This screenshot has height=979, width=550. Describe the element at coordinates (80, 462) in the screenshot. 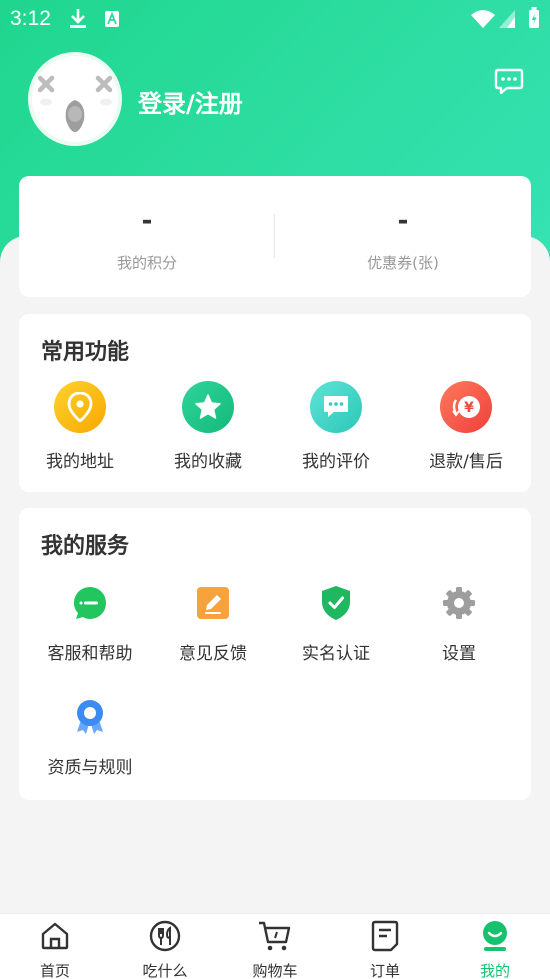

I see `my-address-label: 我的地址` at that location.